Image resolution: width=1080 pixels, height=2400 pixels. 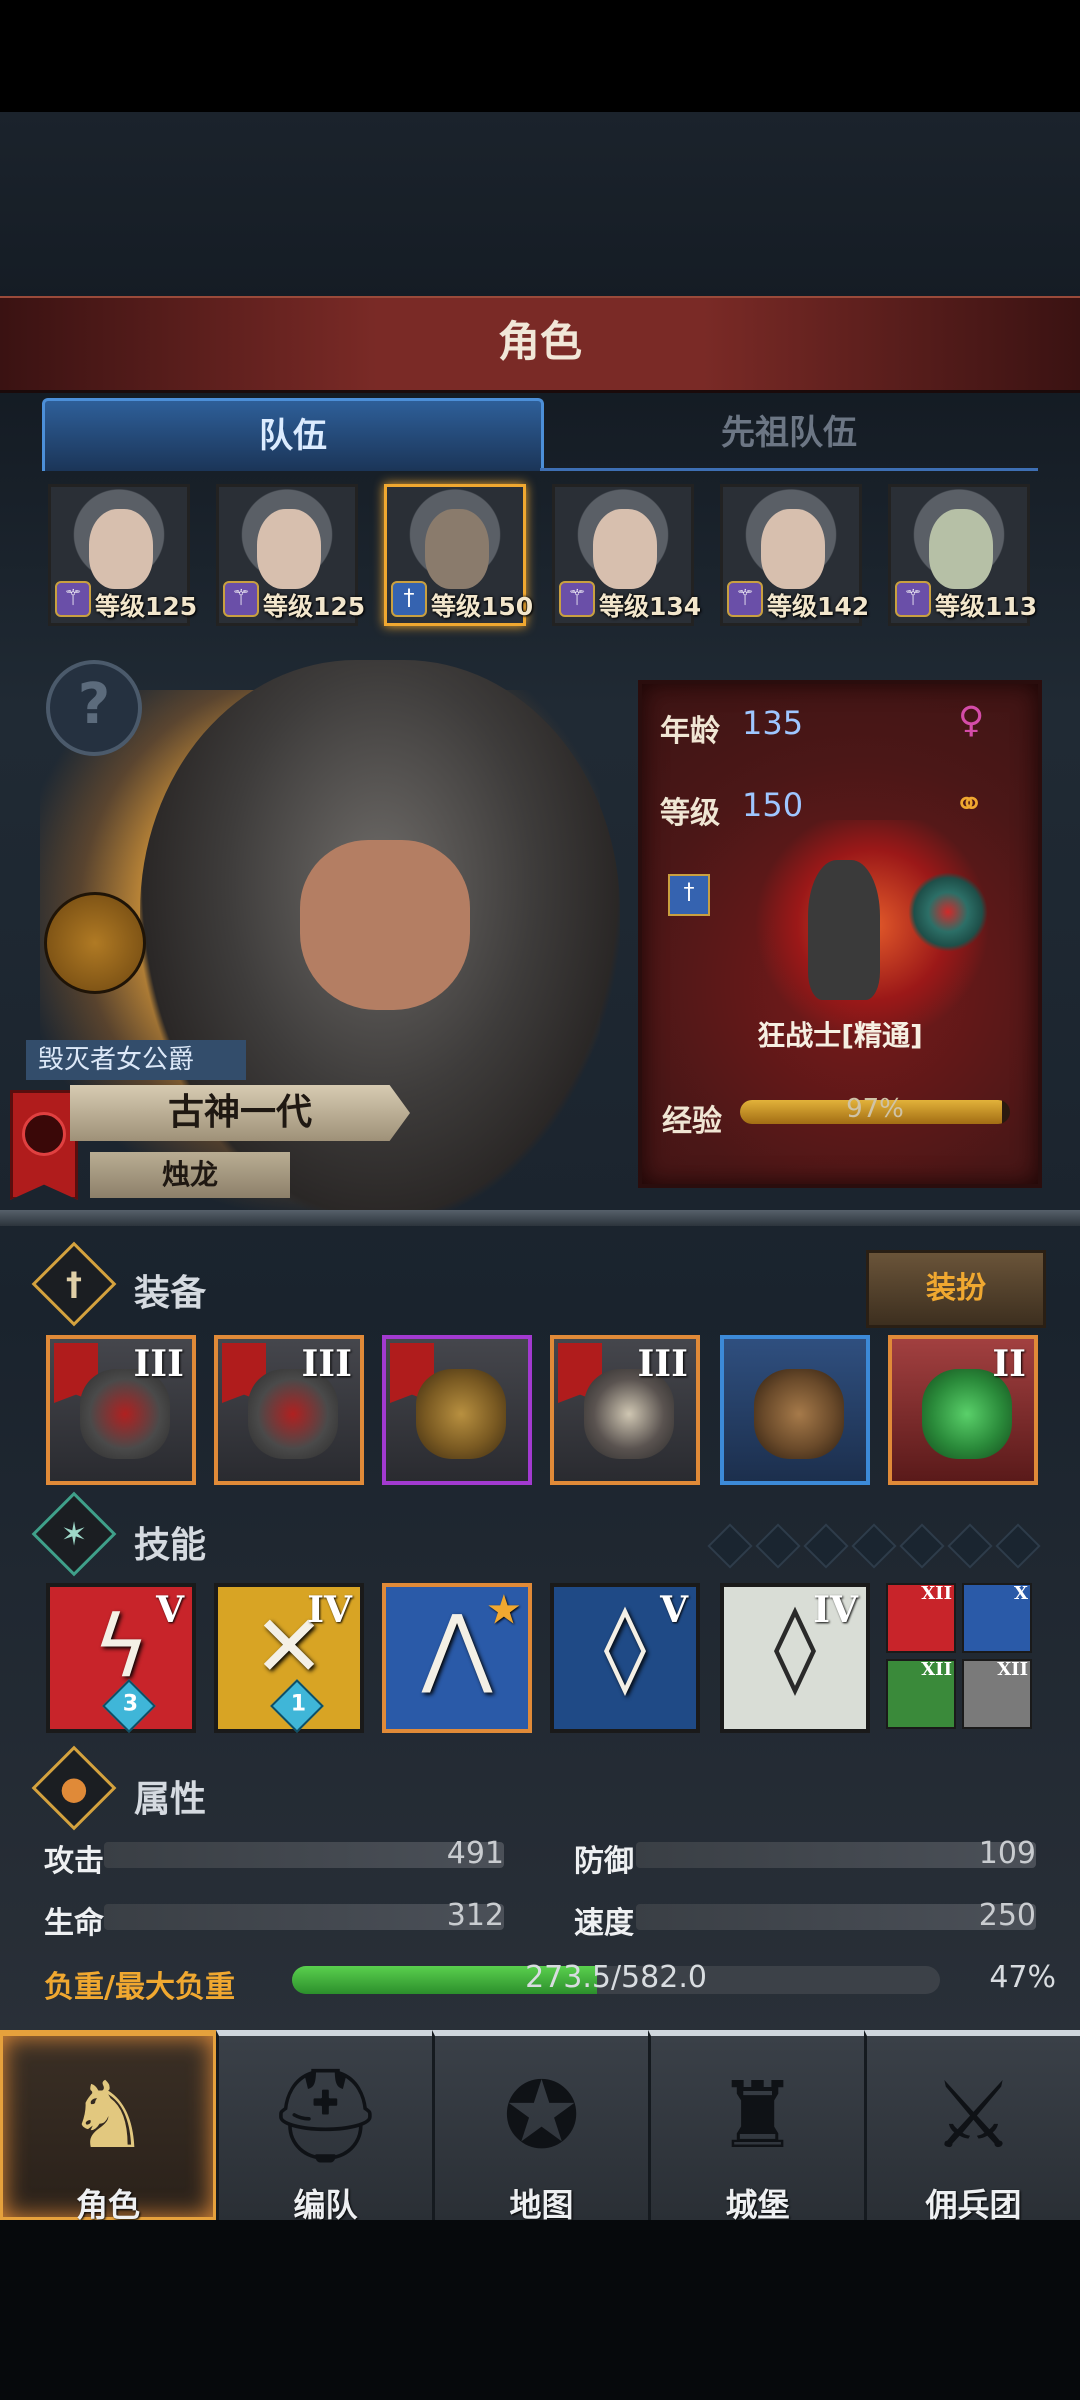 I want to click on skill-slot-4: ◊ V, so click(x=625, y=1658).